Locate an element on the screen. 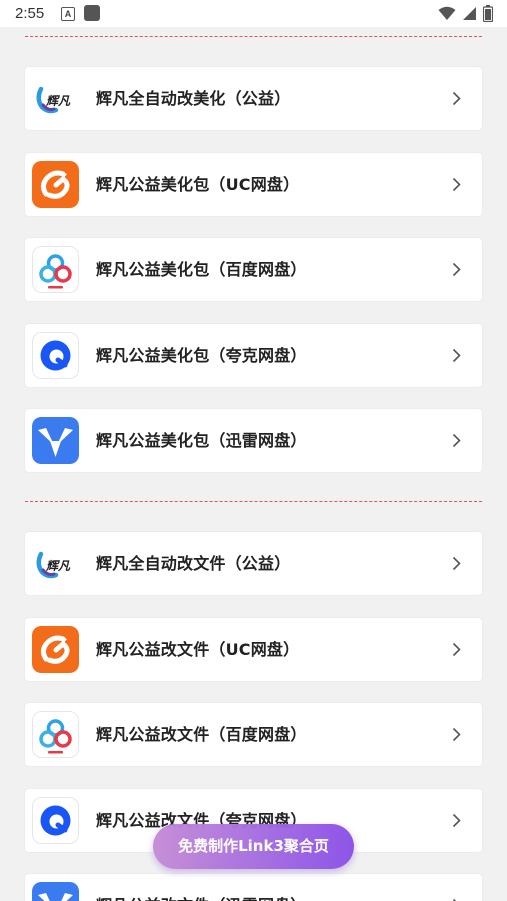  notification-square-icon is located at coordinates (92, 13).